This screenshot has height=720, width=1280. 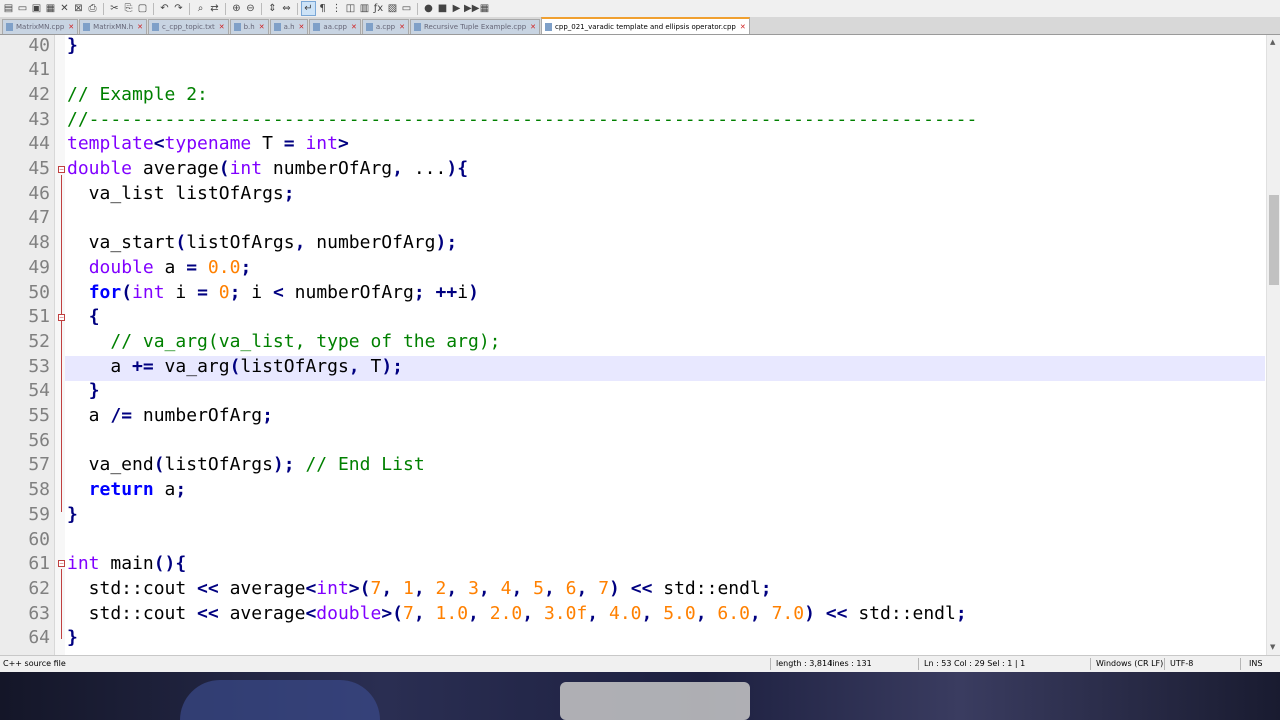 What do you see at coordinates (249, 26) in the screenshot?
I see `file-tab: b.h ✕` at bounding box center [249, 26].